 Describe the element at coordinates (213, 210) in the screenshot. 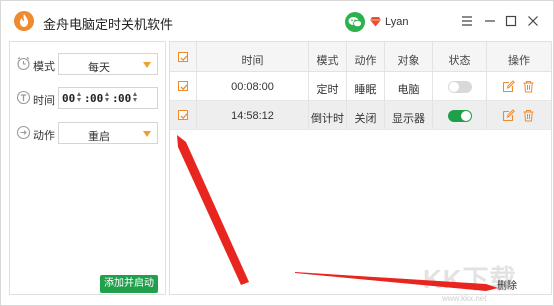

I see `annotation-arrow-up-left` at that location.